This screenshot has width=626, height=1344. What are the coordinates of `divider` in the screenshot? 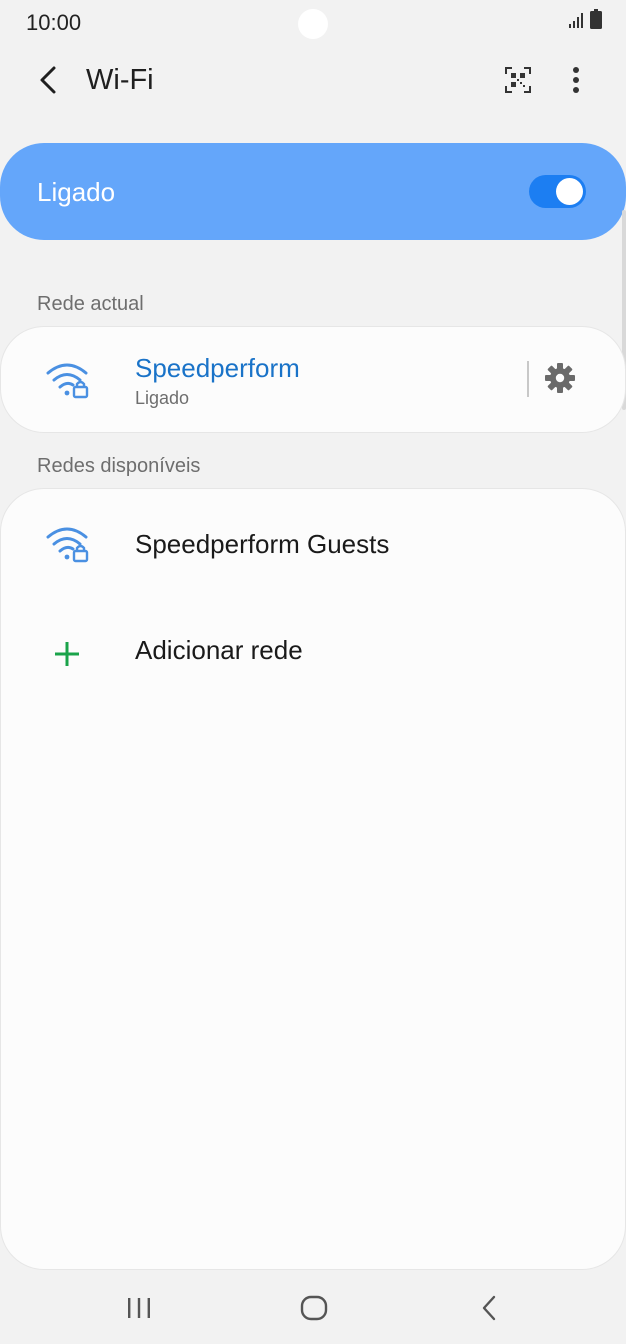 It's located at (528, 379).